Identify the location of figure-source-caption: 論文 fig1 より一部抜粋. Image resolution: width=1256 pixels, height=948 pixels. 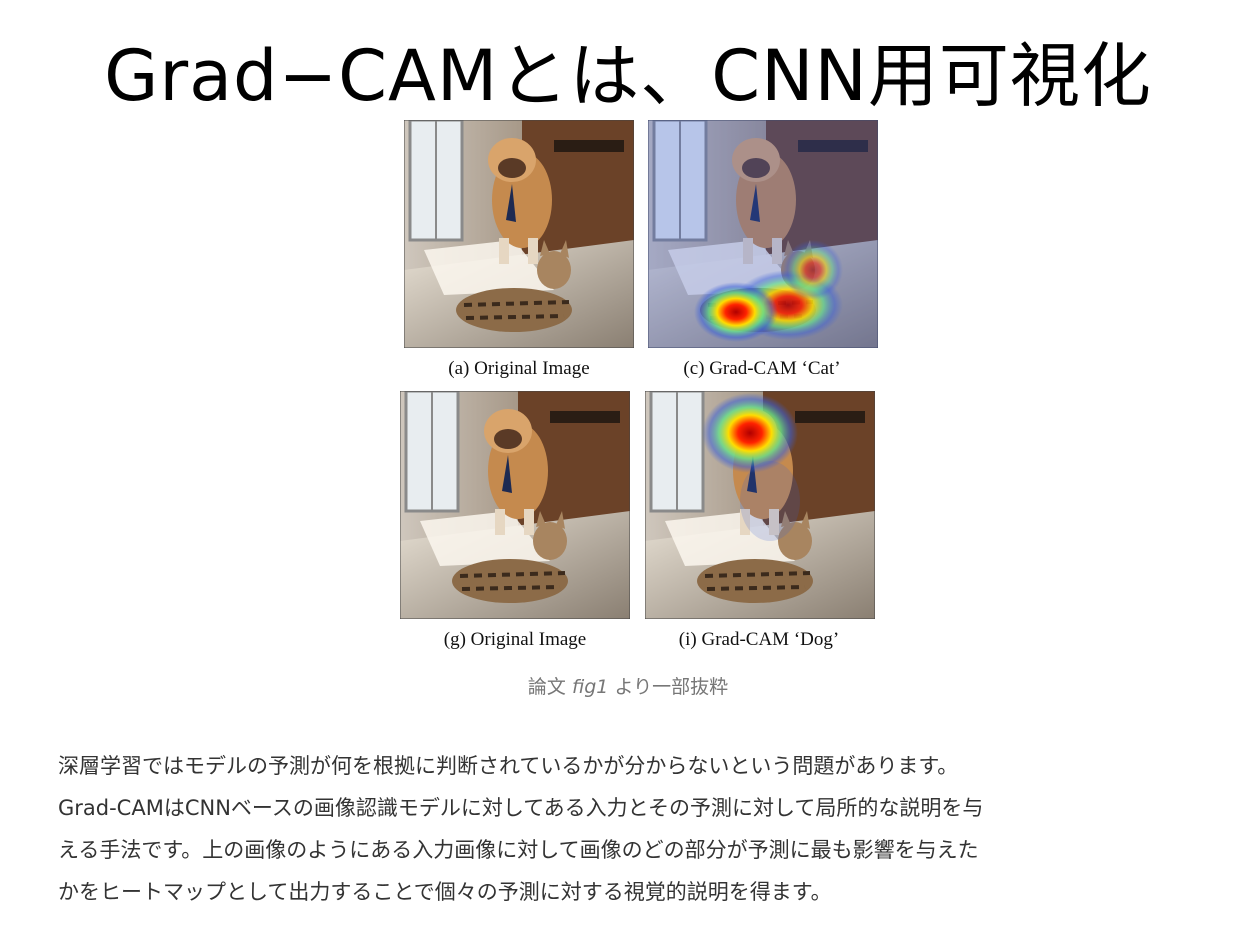
(628, 685).